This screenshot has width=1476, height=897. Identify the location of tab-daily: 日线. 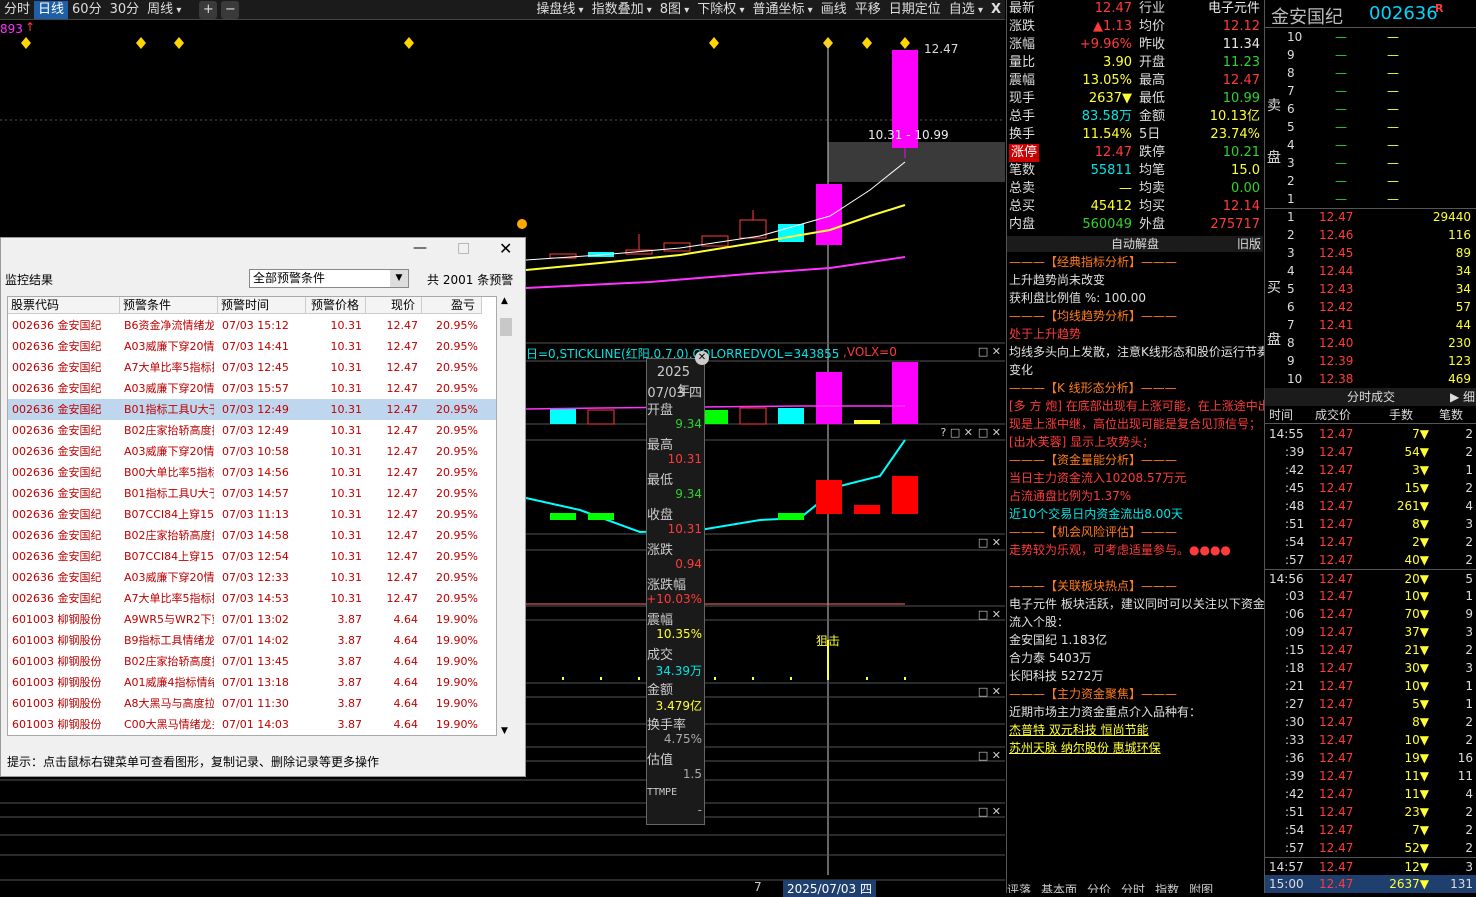
(51, 9).